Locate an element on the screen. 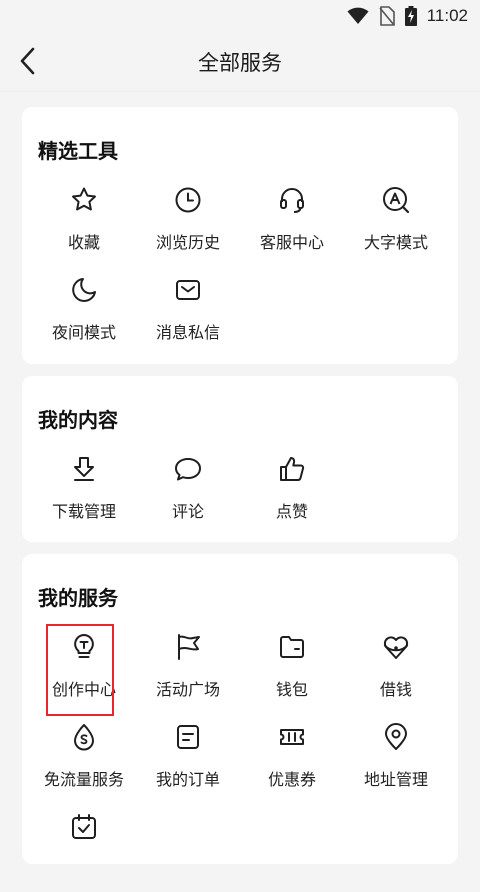  item-my-orders: 我的订单 is located at coordinates (188, 762).